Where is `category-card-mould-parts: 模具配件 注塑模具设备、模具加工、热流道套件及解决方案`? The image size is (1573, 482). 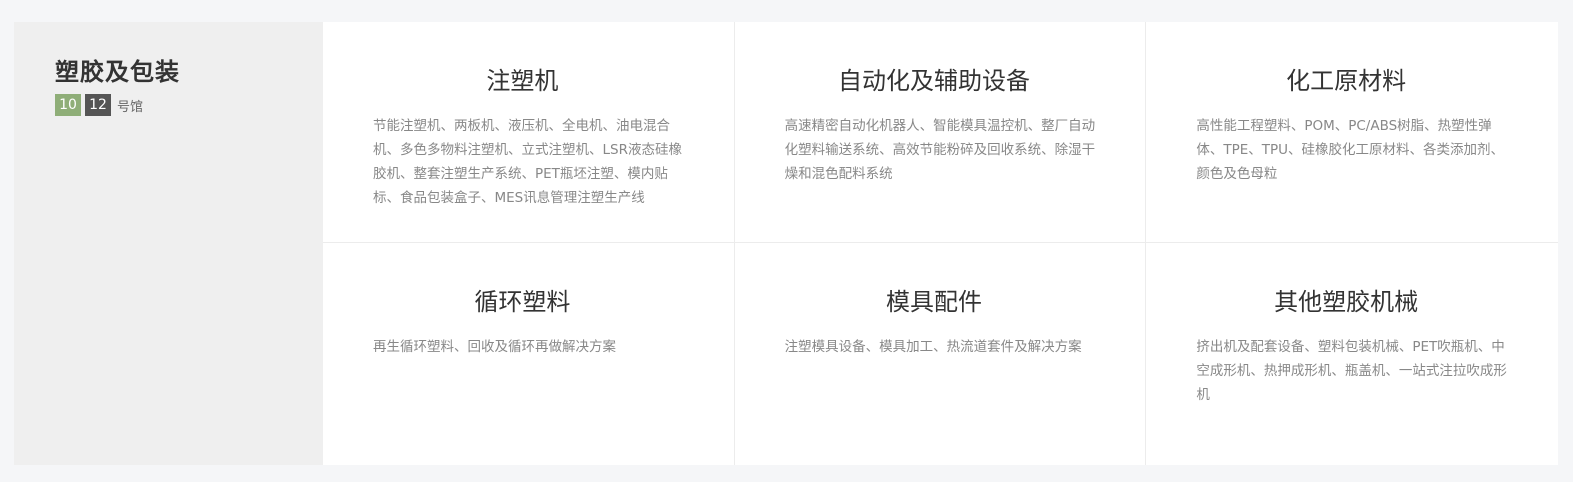 category-card-mould-parts: 模具配件 注塑模具设备、模具加工、热流道套件及解决方案 is located at coordinates (941, 354).